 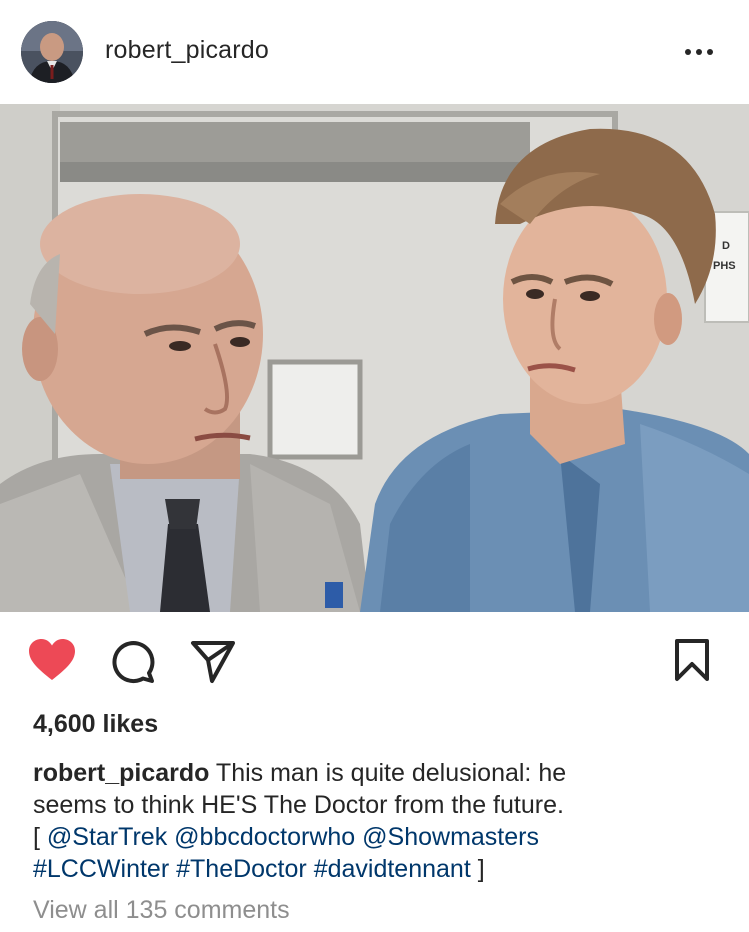 What do you see at coordinates (726, 246) in the screenshot?
I see `photo-sign-text: D` at bounding box center [726, 246].